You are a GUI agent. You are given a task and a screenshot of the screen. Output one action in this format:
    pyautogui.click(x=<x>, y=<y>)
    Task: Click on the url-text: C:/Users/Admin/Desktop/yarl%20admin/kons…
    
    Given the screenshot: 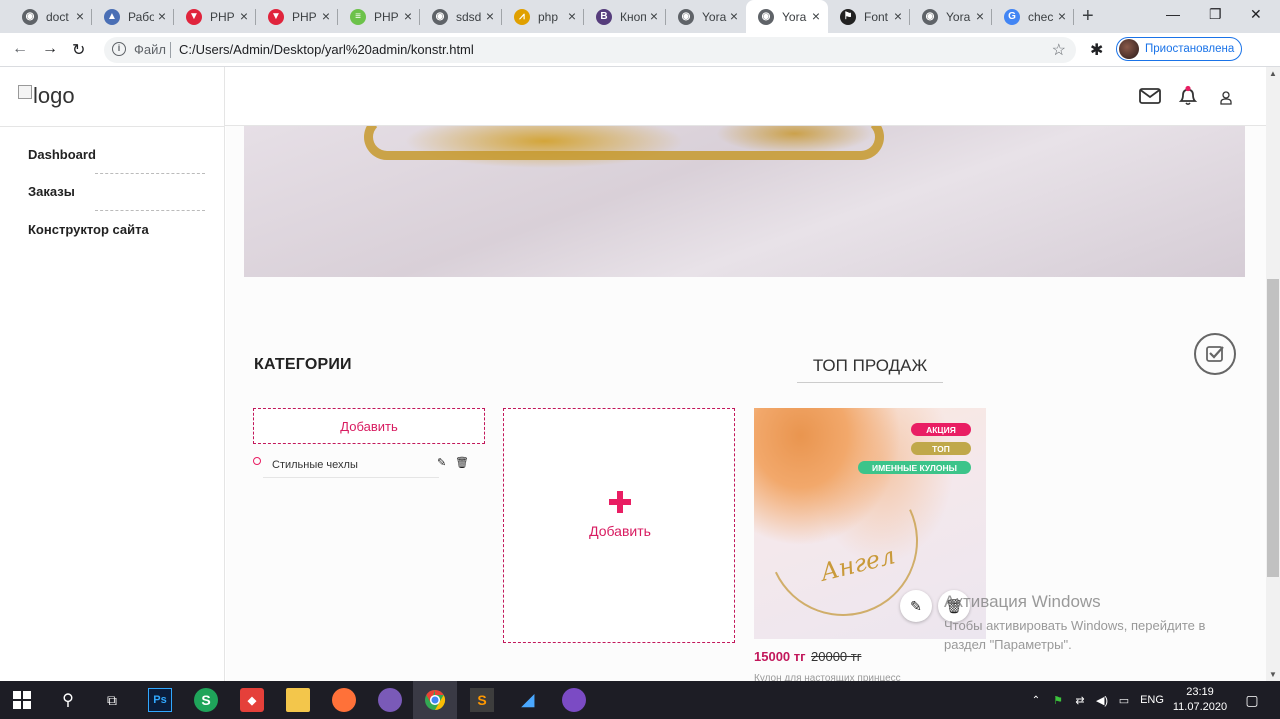 What is the action you would take?
    pyautogui.click(x=326, y=49)
    